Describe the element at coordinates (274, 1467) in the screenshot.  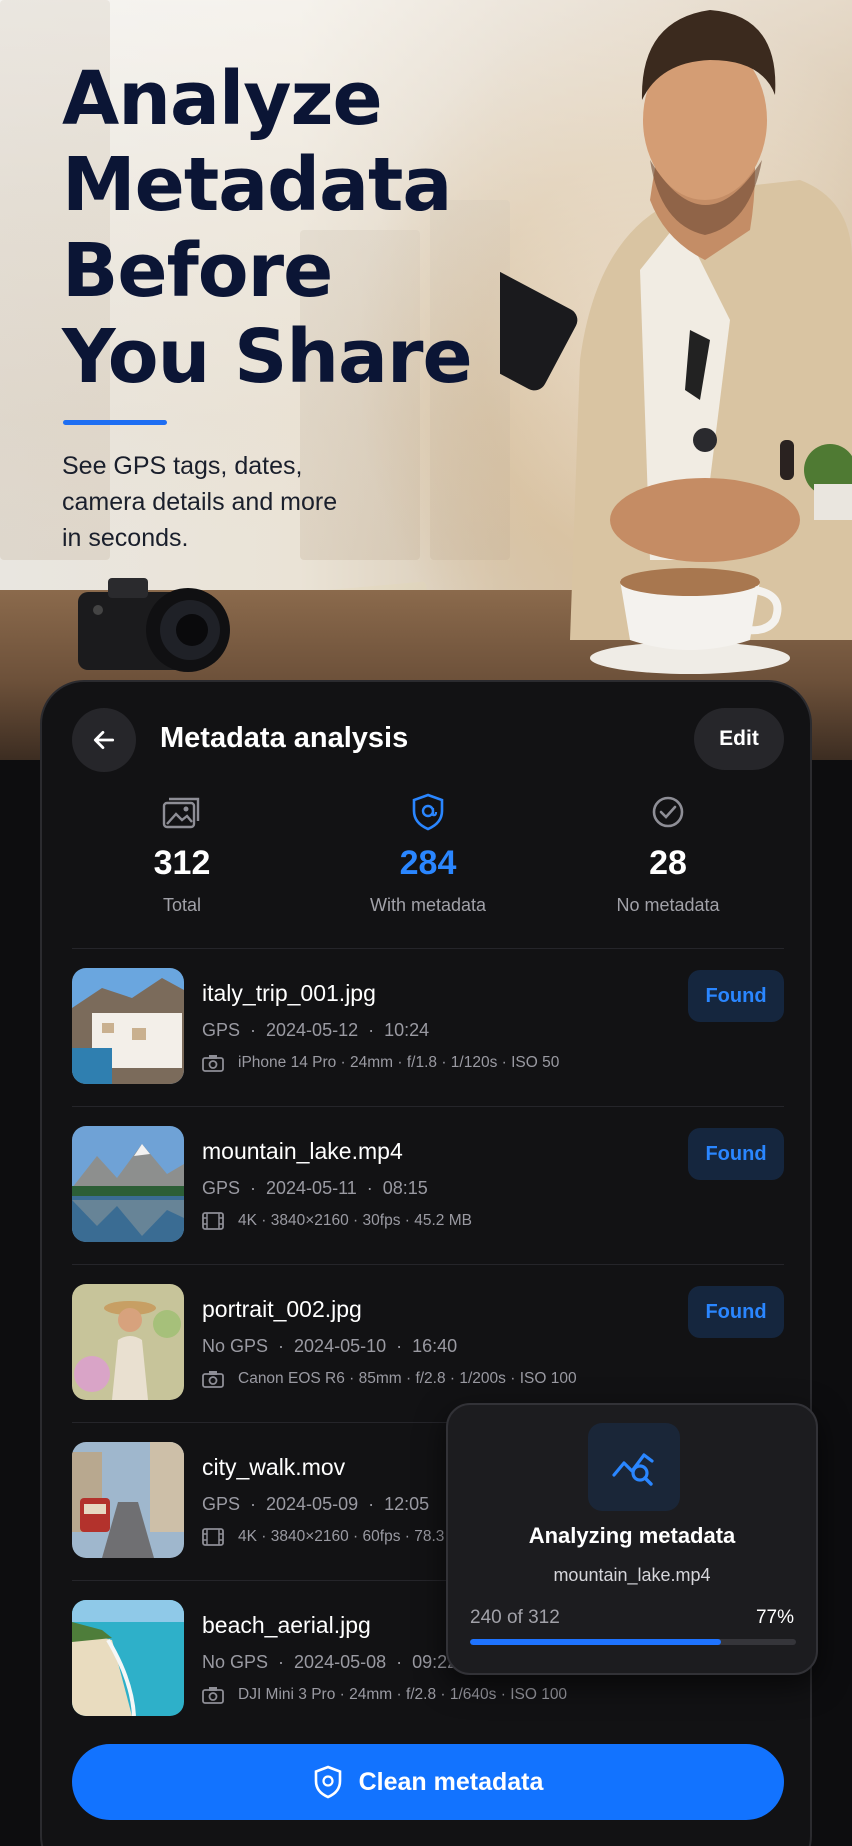
I see `file-name: city_walk.mov` at that location.